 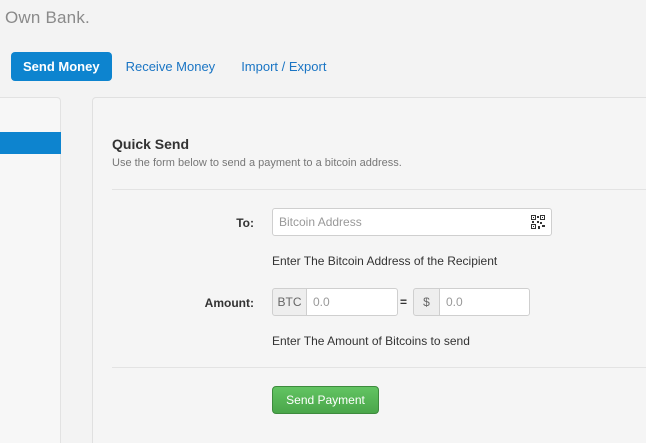 What do you see at coordinates (30, 143) in the screenshot?
I see `sidebar-item-active` at bounding box center [30, 143].